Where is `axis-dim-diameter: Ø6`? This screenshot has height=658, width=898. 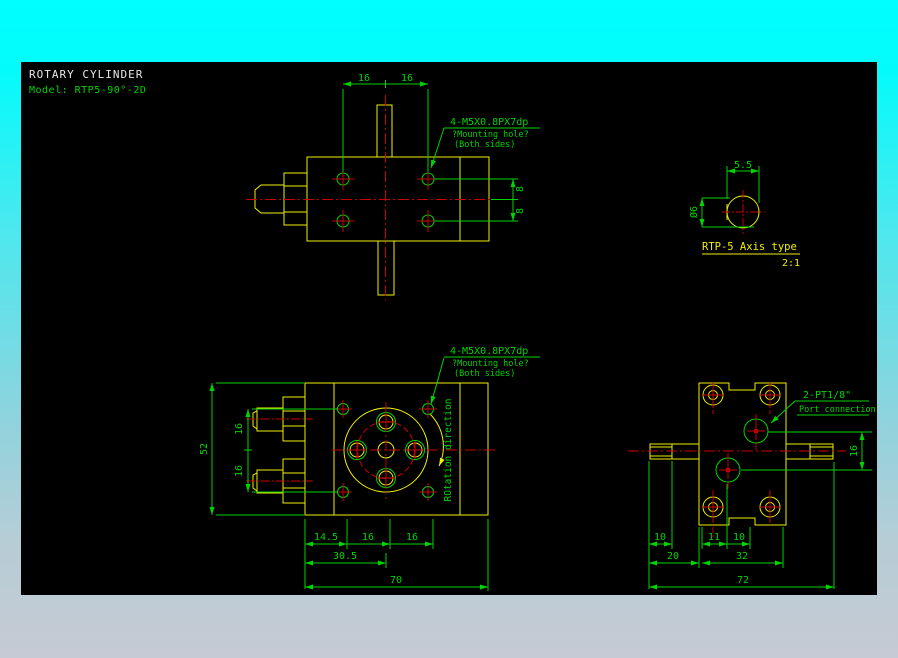 axis-dim-diameter: Ø6 is located at coordinates (694, 212).